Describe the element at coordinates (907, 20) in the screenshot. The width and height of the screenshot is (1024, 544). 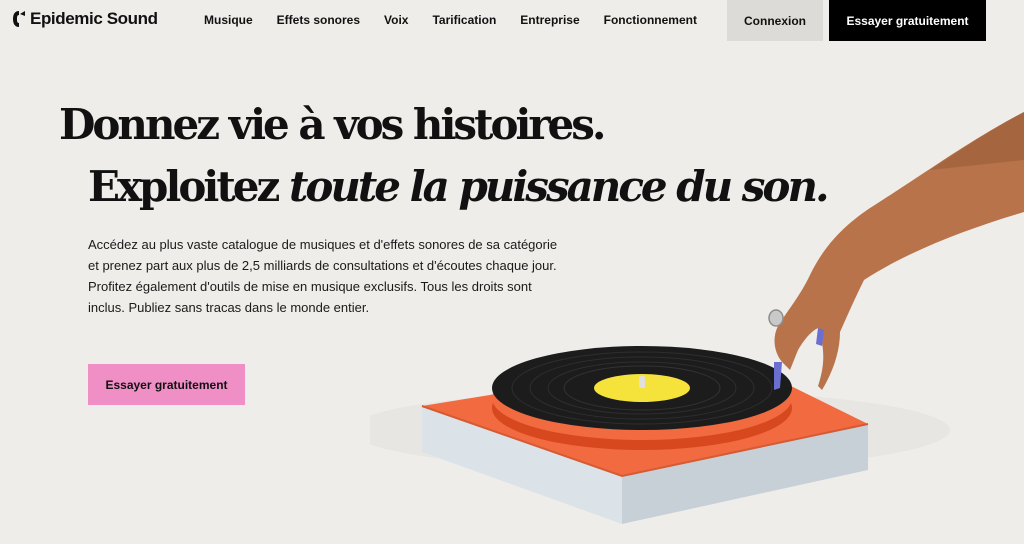
I see `try-free-header-button: Essayer gratuitement` at that location.